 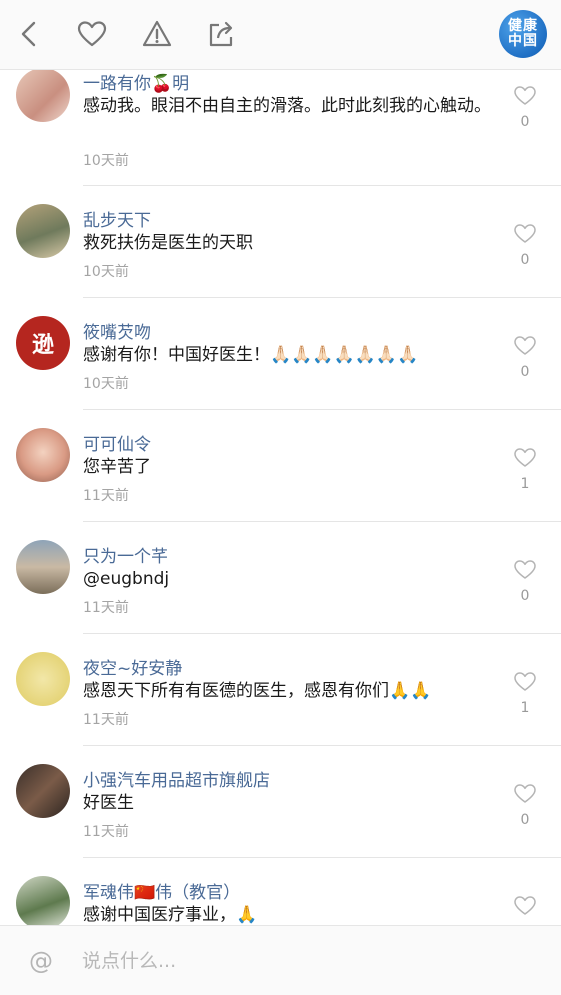 I want to click on logo-line-1: 健康, so click(x=523, y=26).